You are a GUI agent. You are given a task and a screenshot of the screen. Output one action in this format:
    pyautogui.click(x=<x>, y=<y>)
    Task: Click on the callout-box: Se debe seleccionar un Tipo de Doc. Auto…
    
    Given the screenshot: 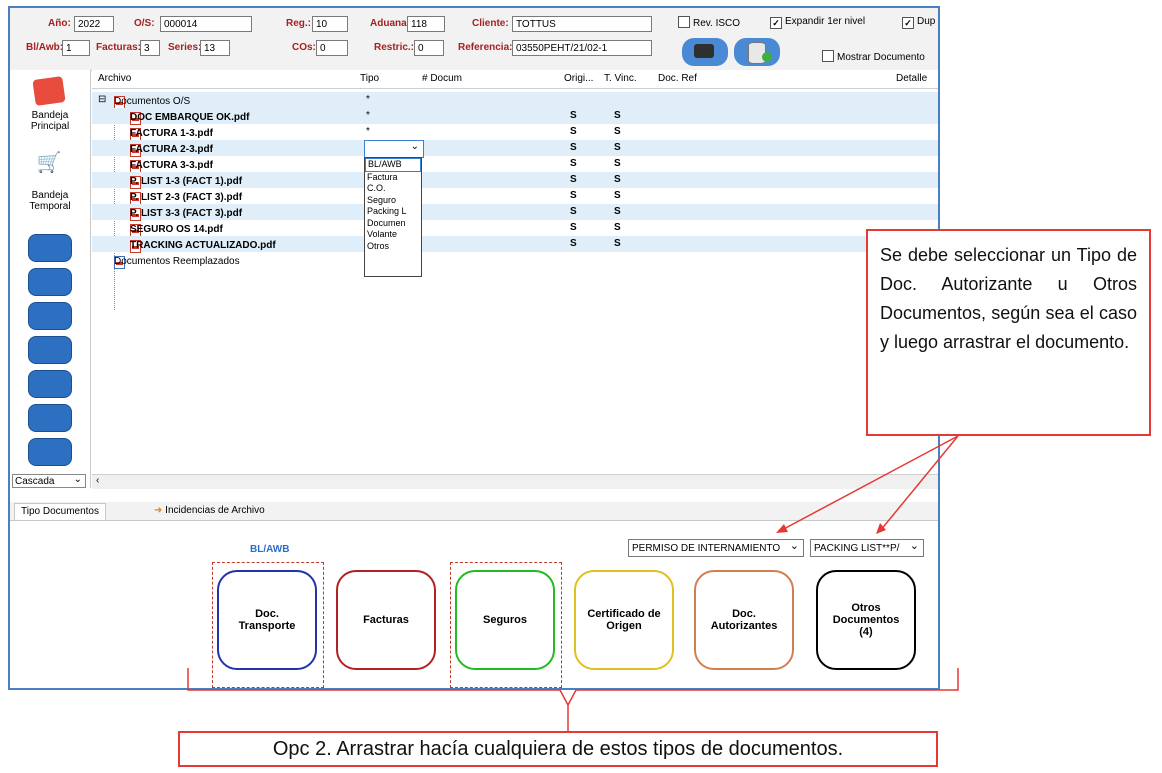 What is the action you would take?
    pyautogui.click(x=1008, y=332)
    